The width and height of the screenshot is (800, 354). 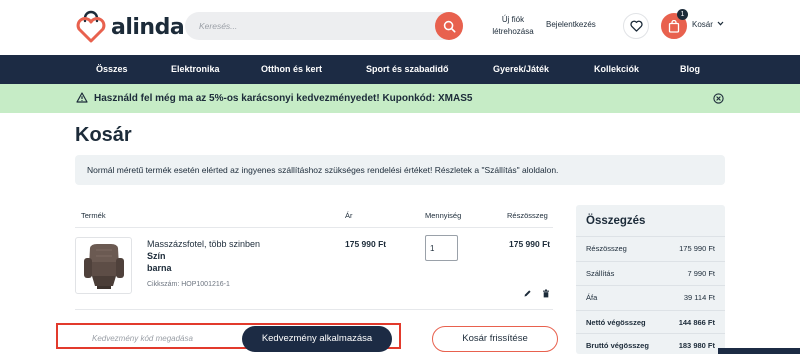 I want to click on product-price: 175 990 Ft, so click(x=366, y=244).